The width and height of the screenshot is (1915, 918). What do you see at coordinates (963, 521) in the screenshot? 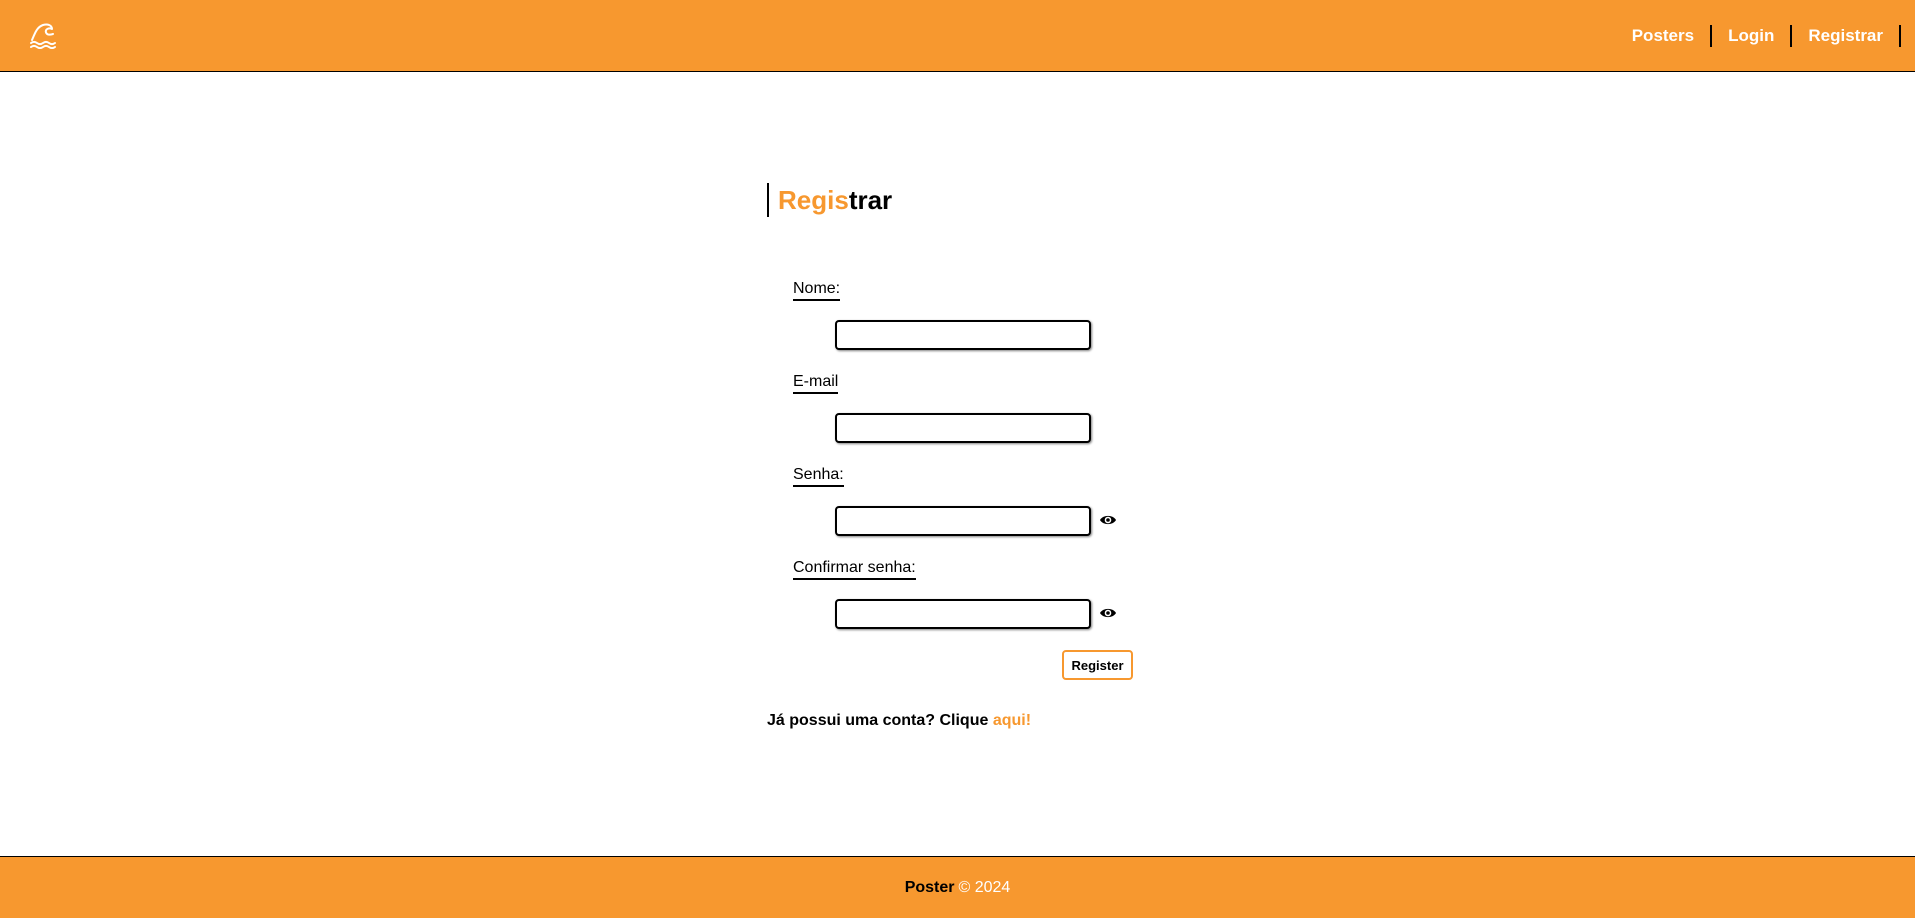
I see `password-input` at bounding box center [963, 521].